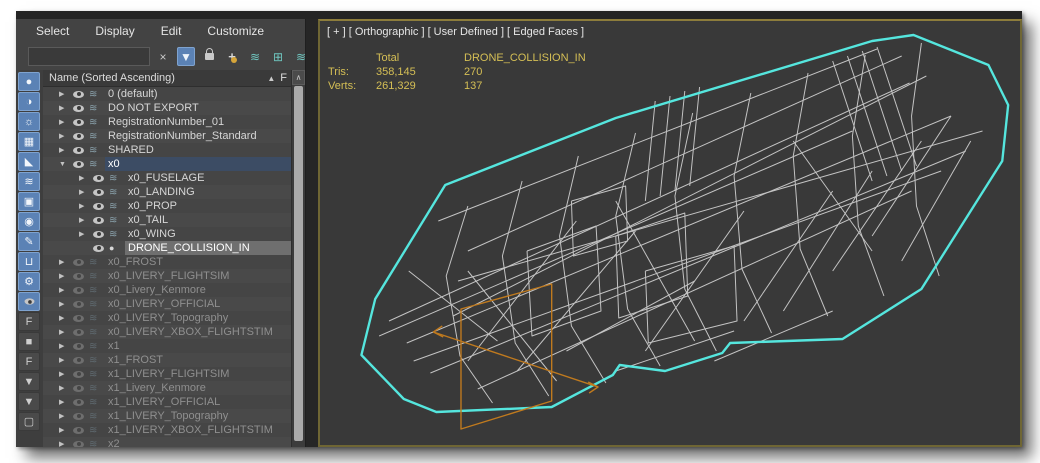 Image resolution: width=1040 pixels, height=463 pixels. Describe the element at coordinates (167, 108) in the screenshot. I see `tree-row: ▶ ≋ DO NOT EXPORT` at that location.